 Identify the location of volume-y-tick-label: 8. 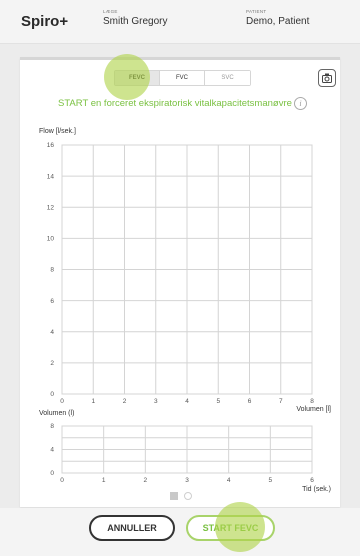
(52, 426).